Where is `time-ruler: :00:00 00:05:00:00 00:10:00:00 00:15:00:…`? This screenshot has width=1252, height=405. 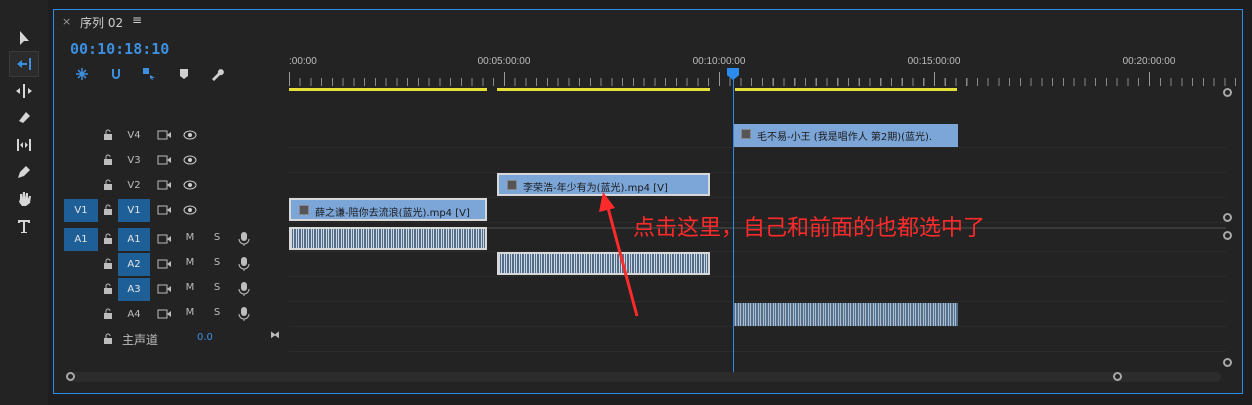
time-ruler: :00:00 00:05:00:00 00:10:00:00 00:15:00:… is located at coordinates (765, 69).